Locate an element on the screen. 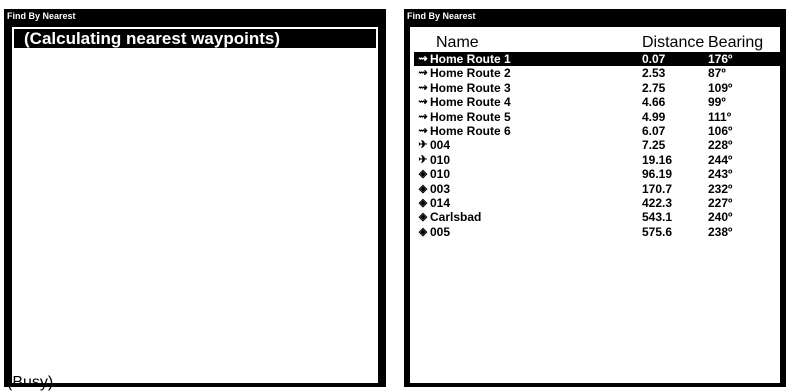 This screenshot has height=391, width=786. waypoint-name: Home Route 6 is located at coordinates (470, 130).